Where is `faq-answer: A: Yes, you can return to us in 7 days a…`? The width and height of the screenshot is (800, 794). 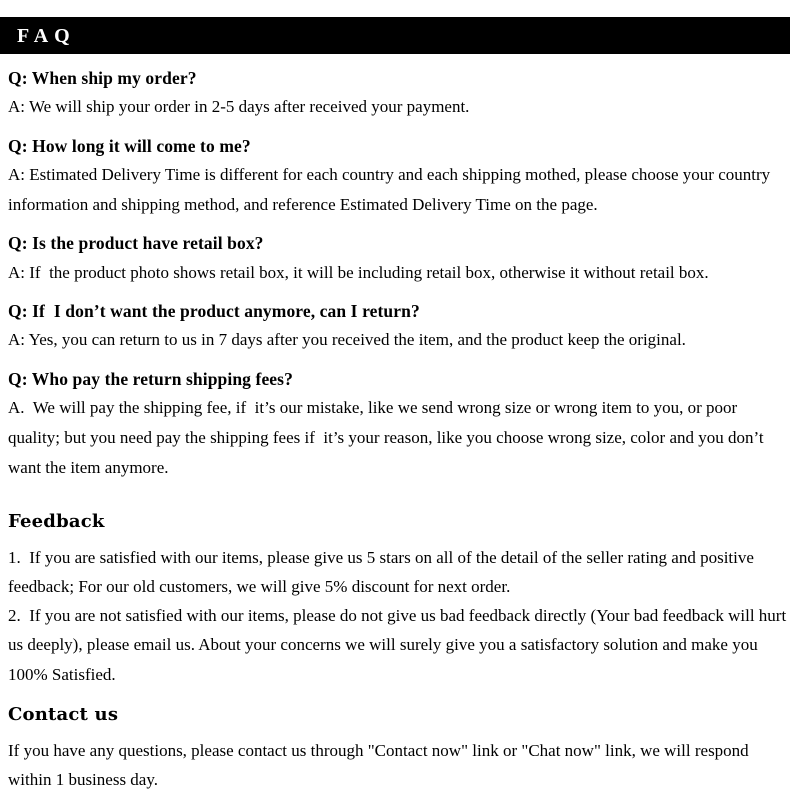 faq-answer: A: Yes, you can return to us in 7 days a… is located at coordinates (347, 340).